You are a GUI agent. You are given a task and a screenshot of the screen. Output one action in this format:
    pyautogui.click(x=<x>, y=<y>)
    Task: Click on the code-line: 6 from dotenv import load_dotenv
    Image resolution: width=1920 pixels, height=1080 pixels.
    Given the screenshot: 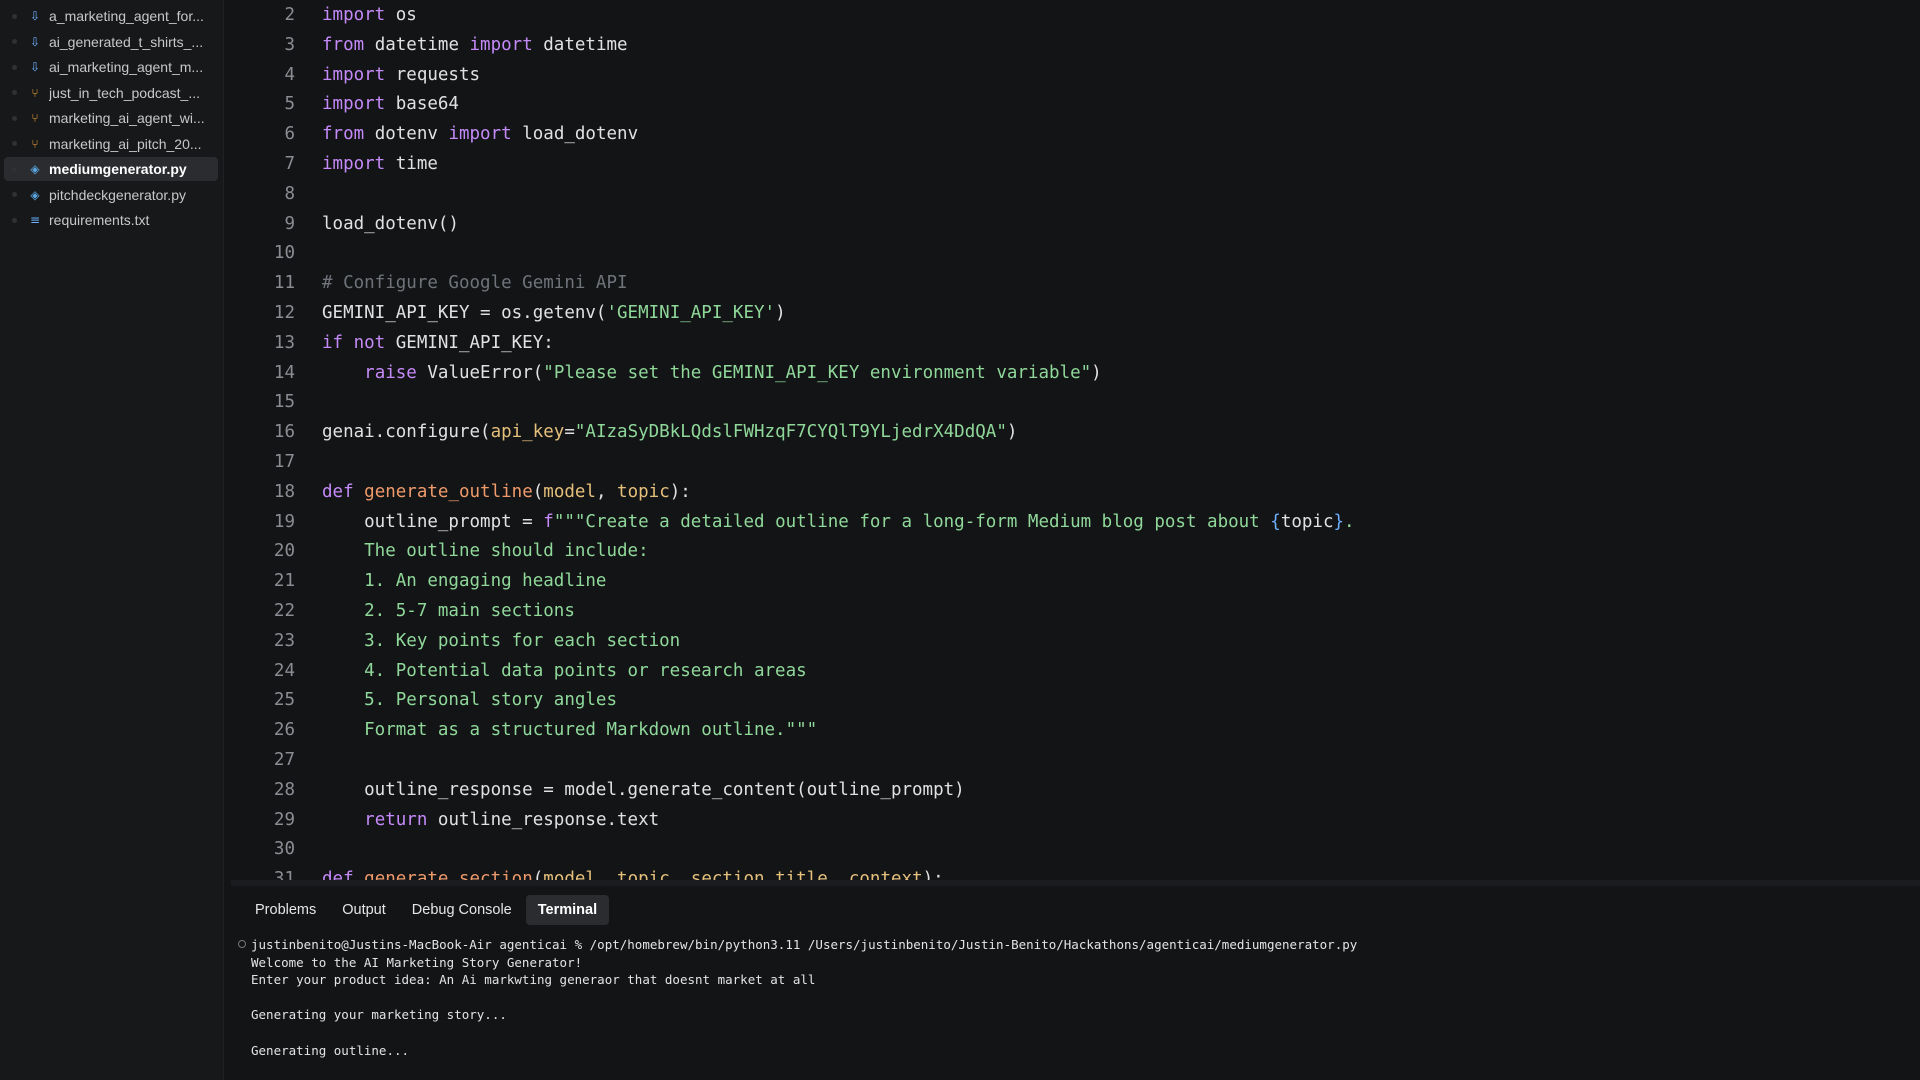 What is the action you would take?
    pyautogui.click(x=1075, y=134)
    